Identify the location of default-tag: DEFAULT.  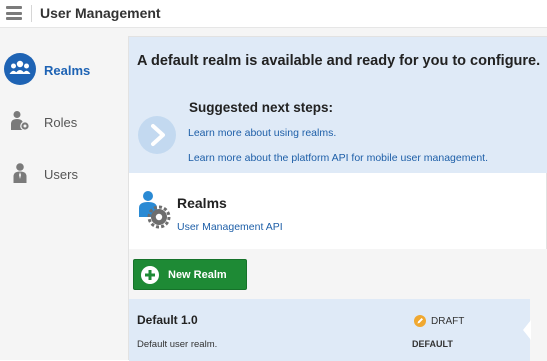
(432, 344).